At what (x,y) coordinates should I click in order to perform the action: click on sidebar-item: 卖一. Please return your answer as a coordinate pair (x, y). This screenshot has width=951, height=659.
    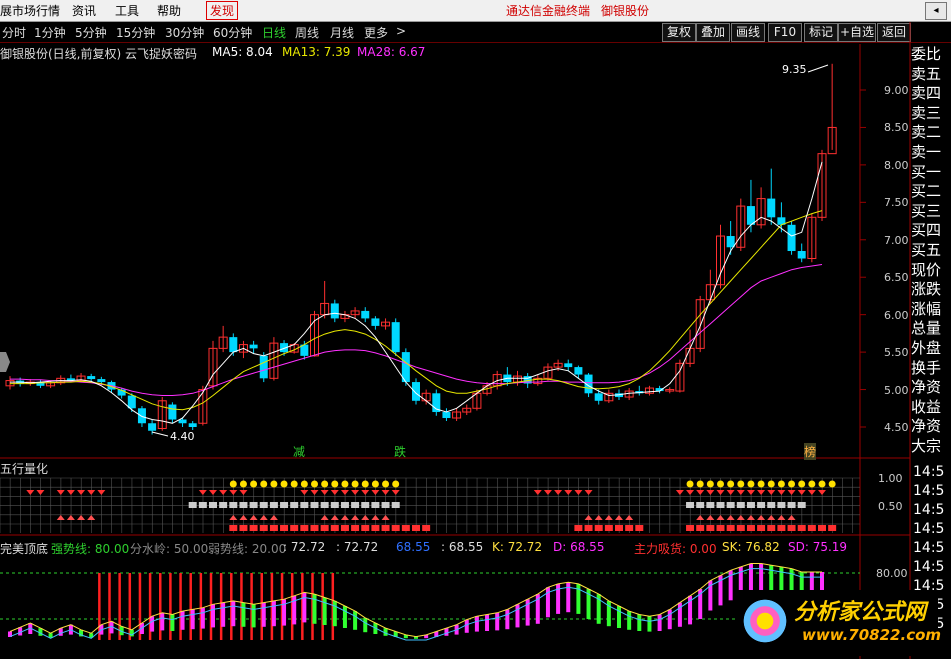
    Looking at the image, I should click on (931, 153).